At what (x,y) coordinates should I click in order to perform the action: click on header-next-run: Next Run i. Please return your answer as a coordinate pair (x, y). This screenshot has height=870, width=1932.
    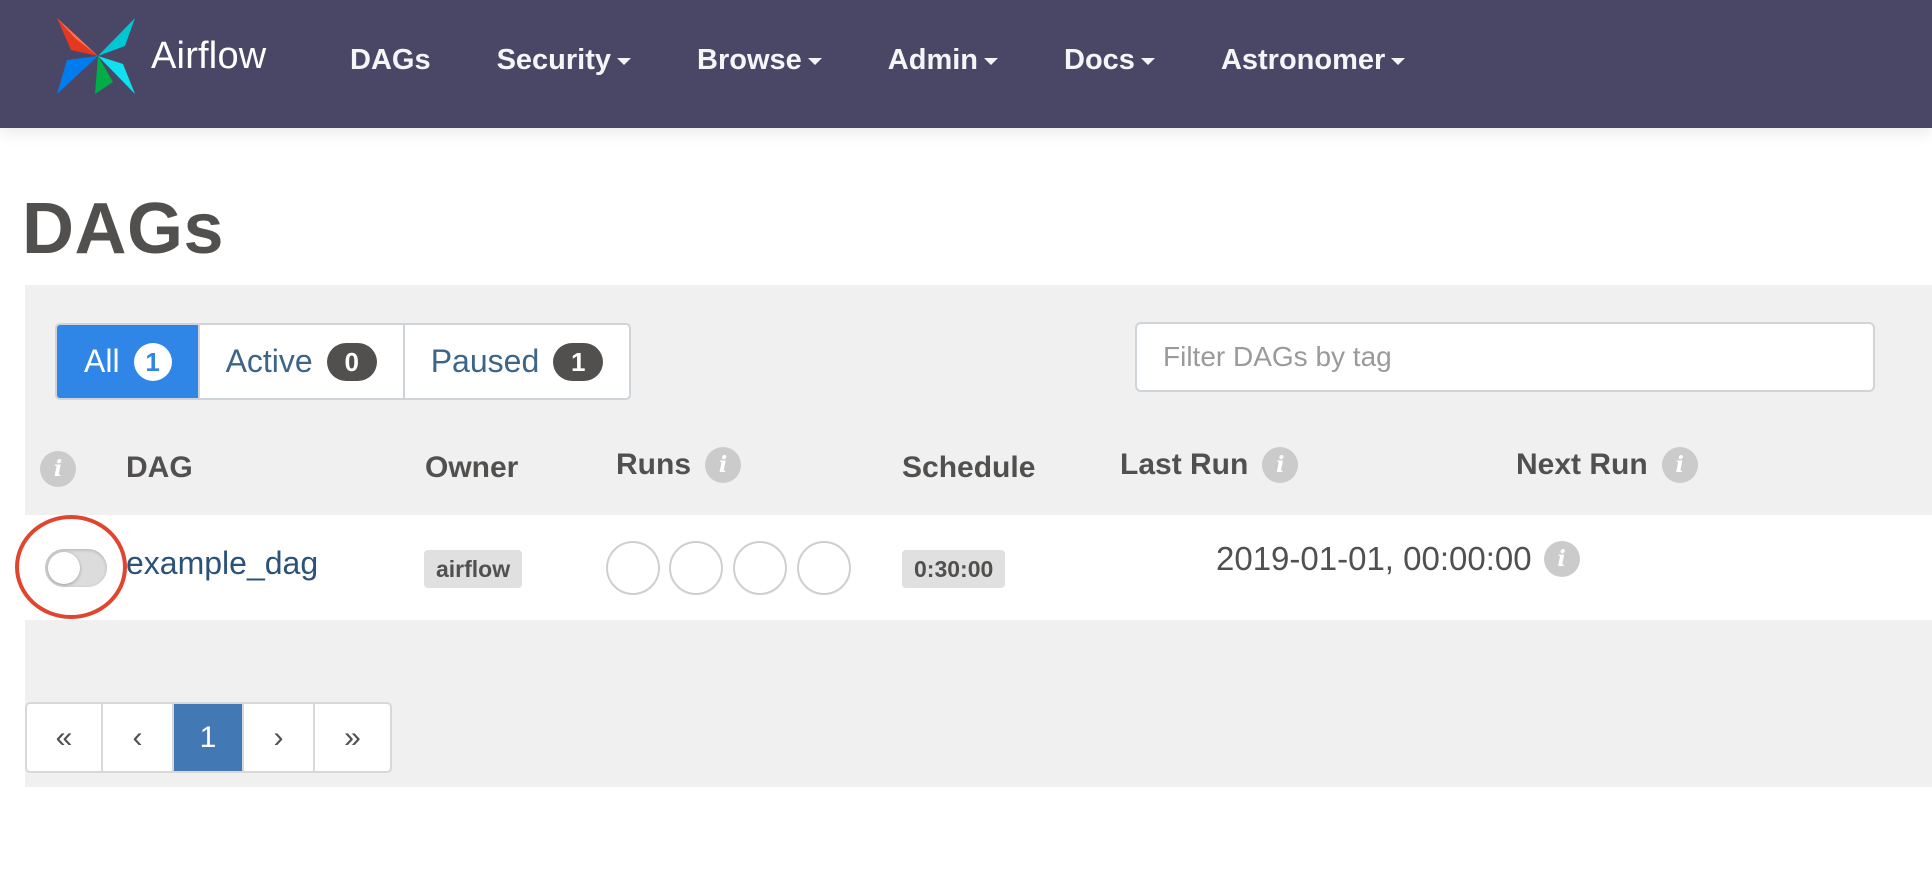
    Looking at the image, I should click on (1607, 465).